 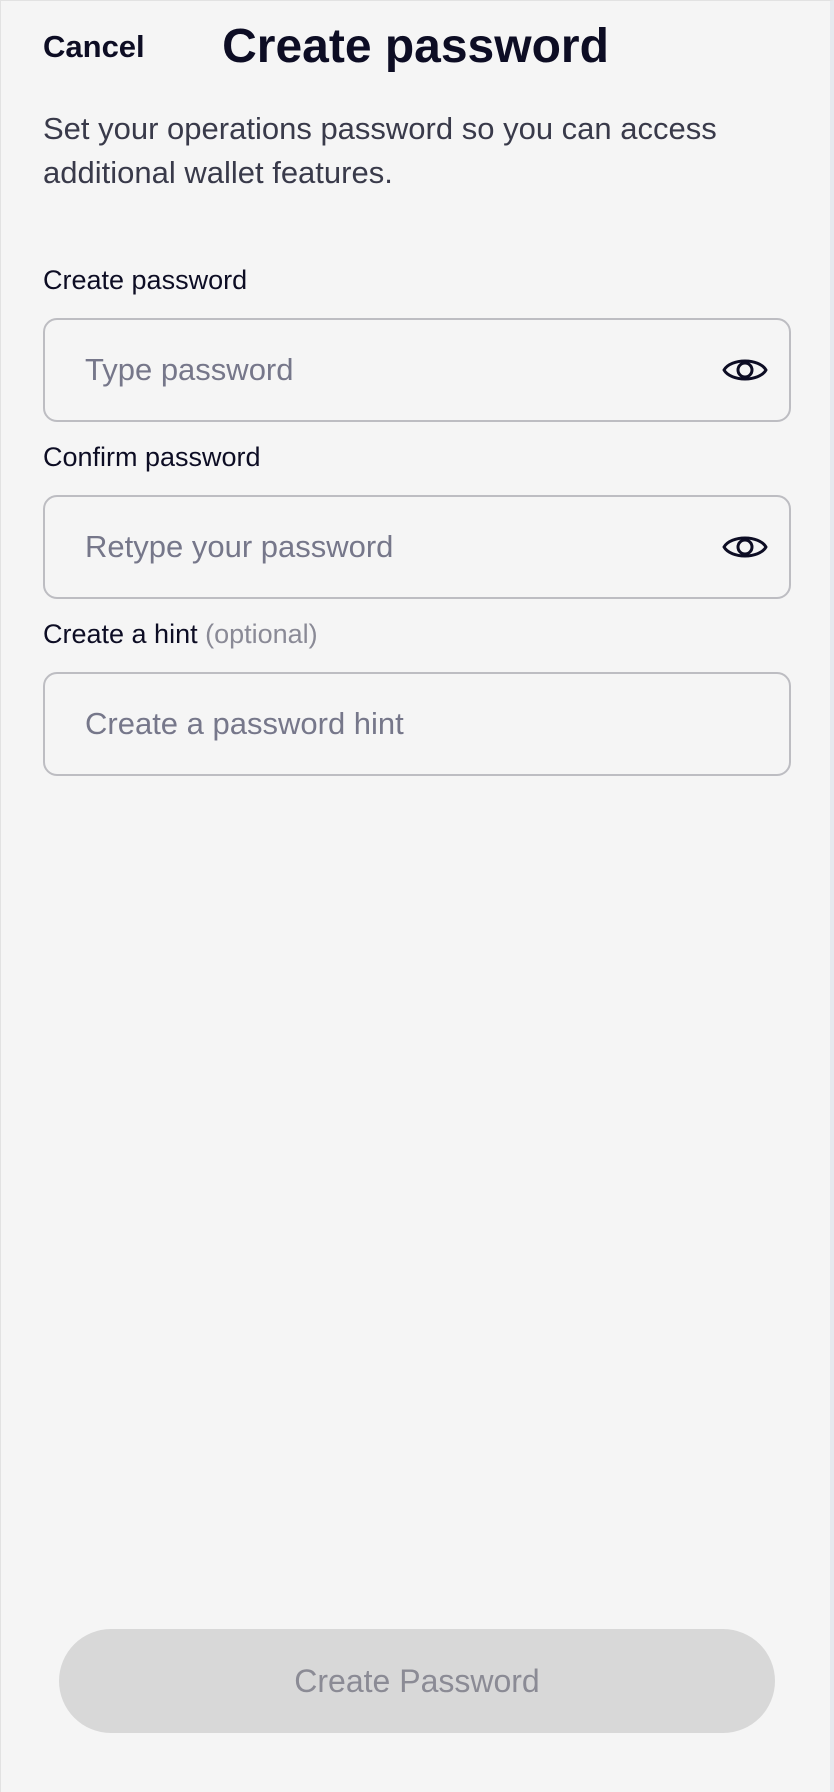 I want to click on optional-tag: (optional), so click(x=261, y=634).